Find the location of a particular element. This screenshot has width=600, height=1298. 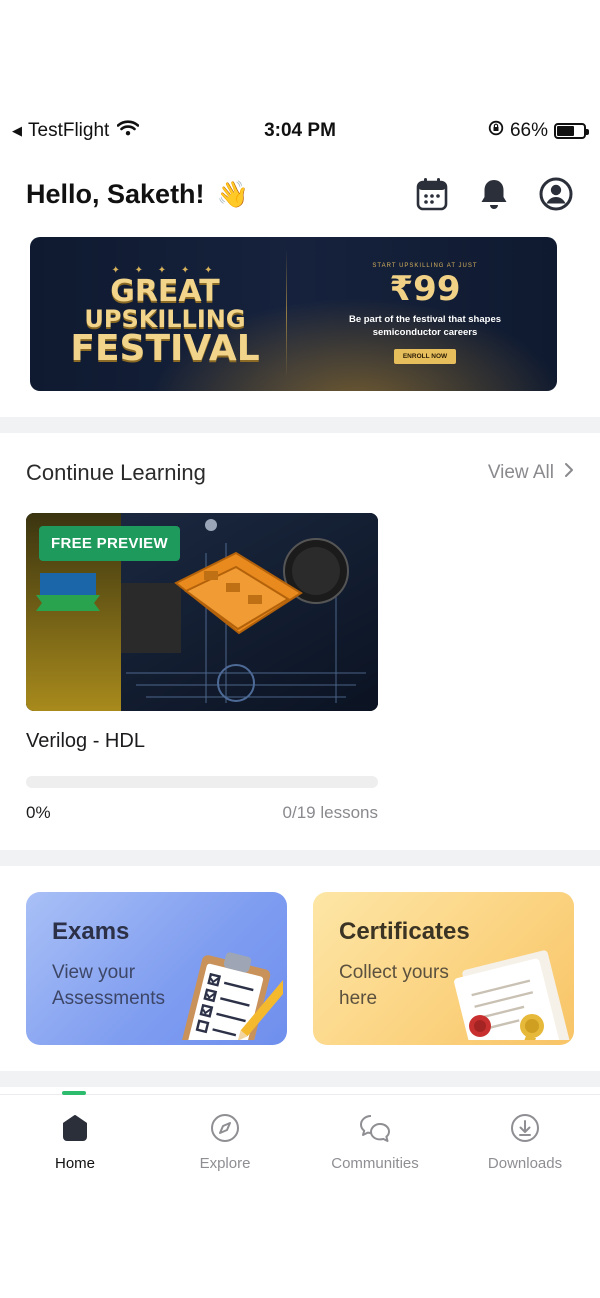

enroll-now-button: ENROLL NOW is located at coordinates (425, 356).